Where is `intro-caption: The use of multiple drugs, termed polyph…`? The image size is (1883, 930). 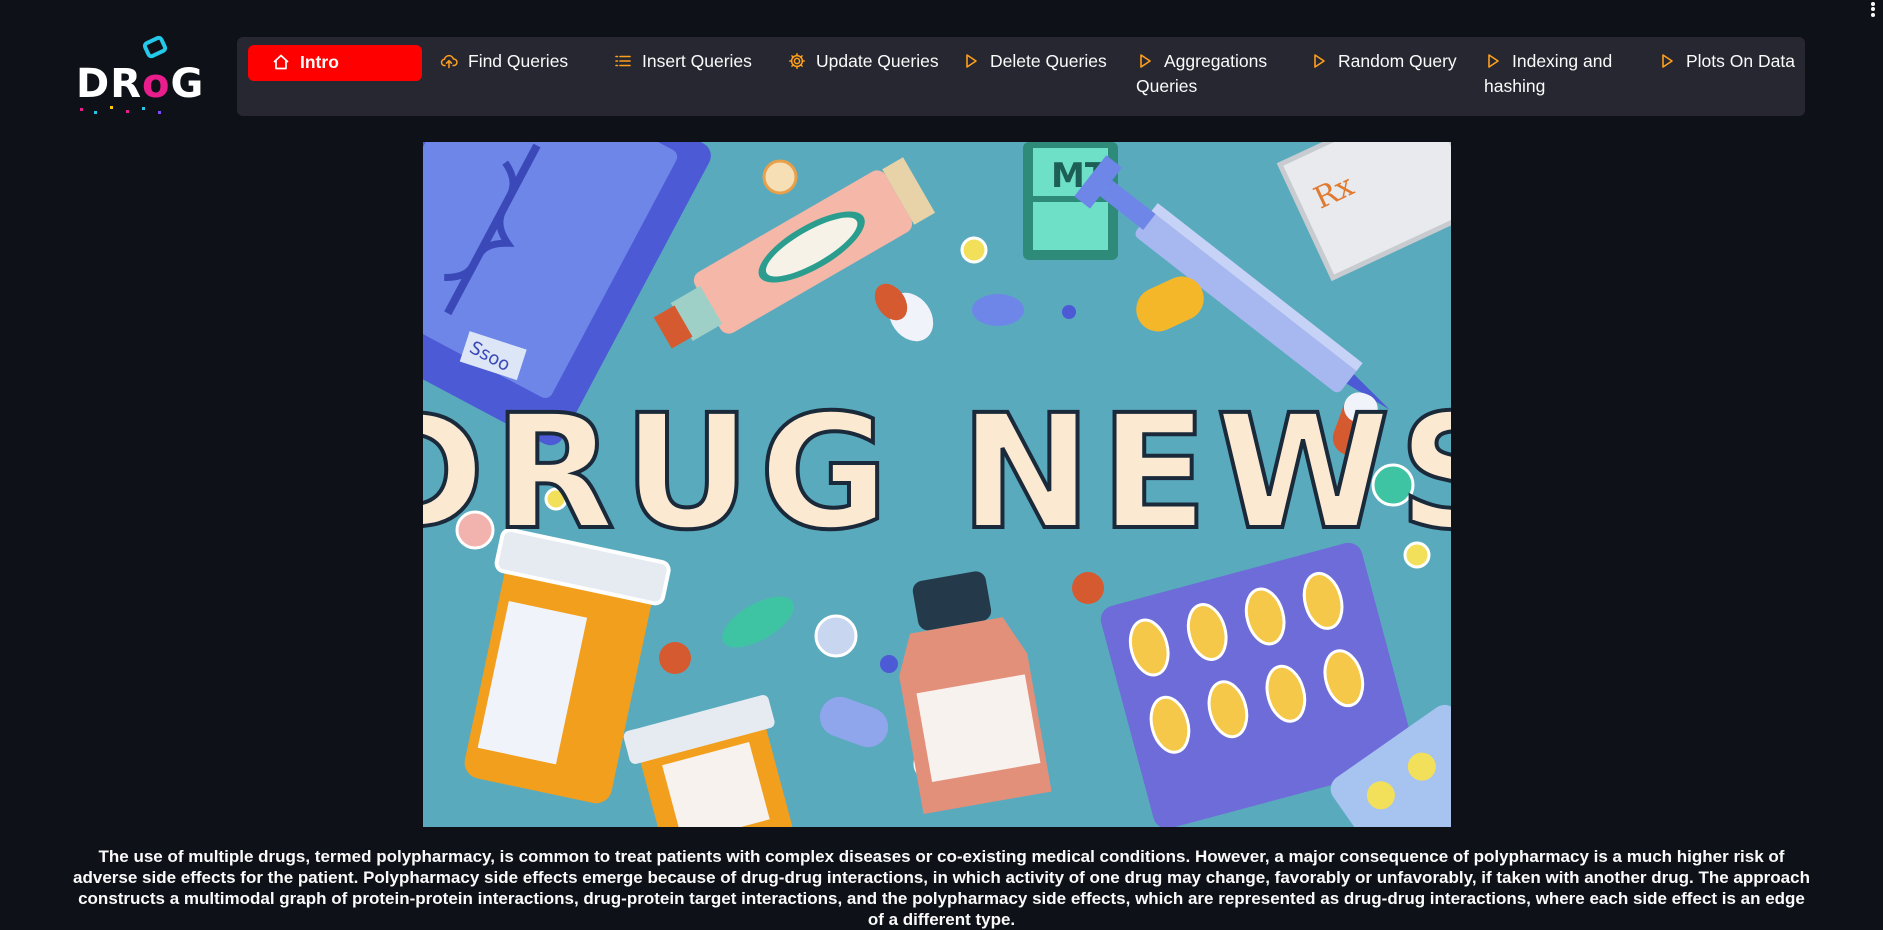 intro-caption: The use of multiple drugs, termed polyph… is located at coordinates (941, 888).